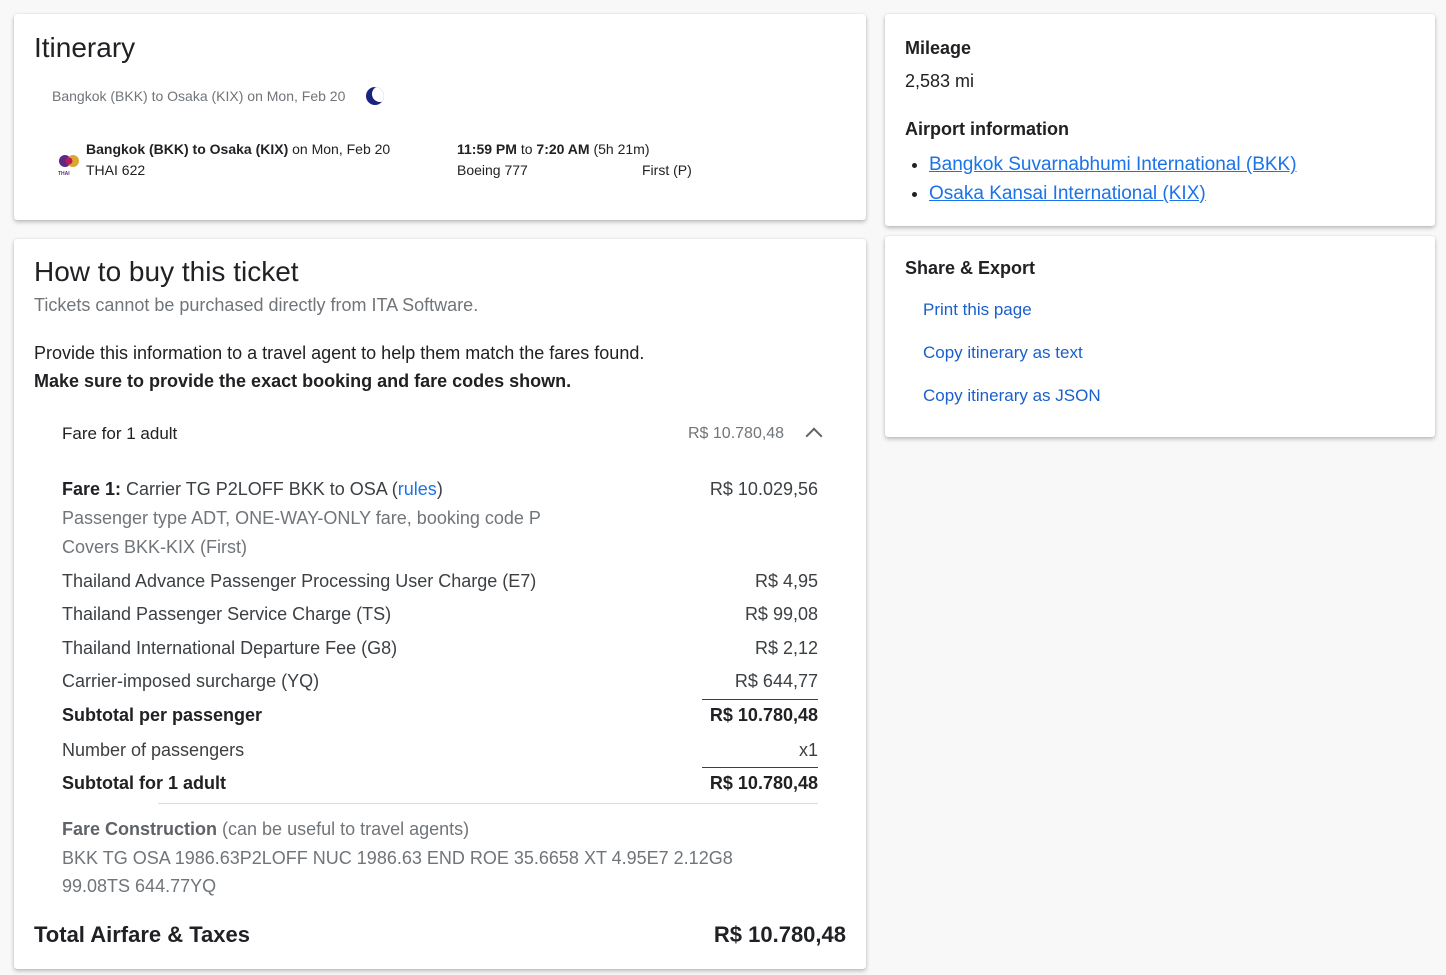 Image resolution: width=1446 pixels, height=975 pixels. I want to click on total-amount: R$ 10.780,48, so click(779, 934).